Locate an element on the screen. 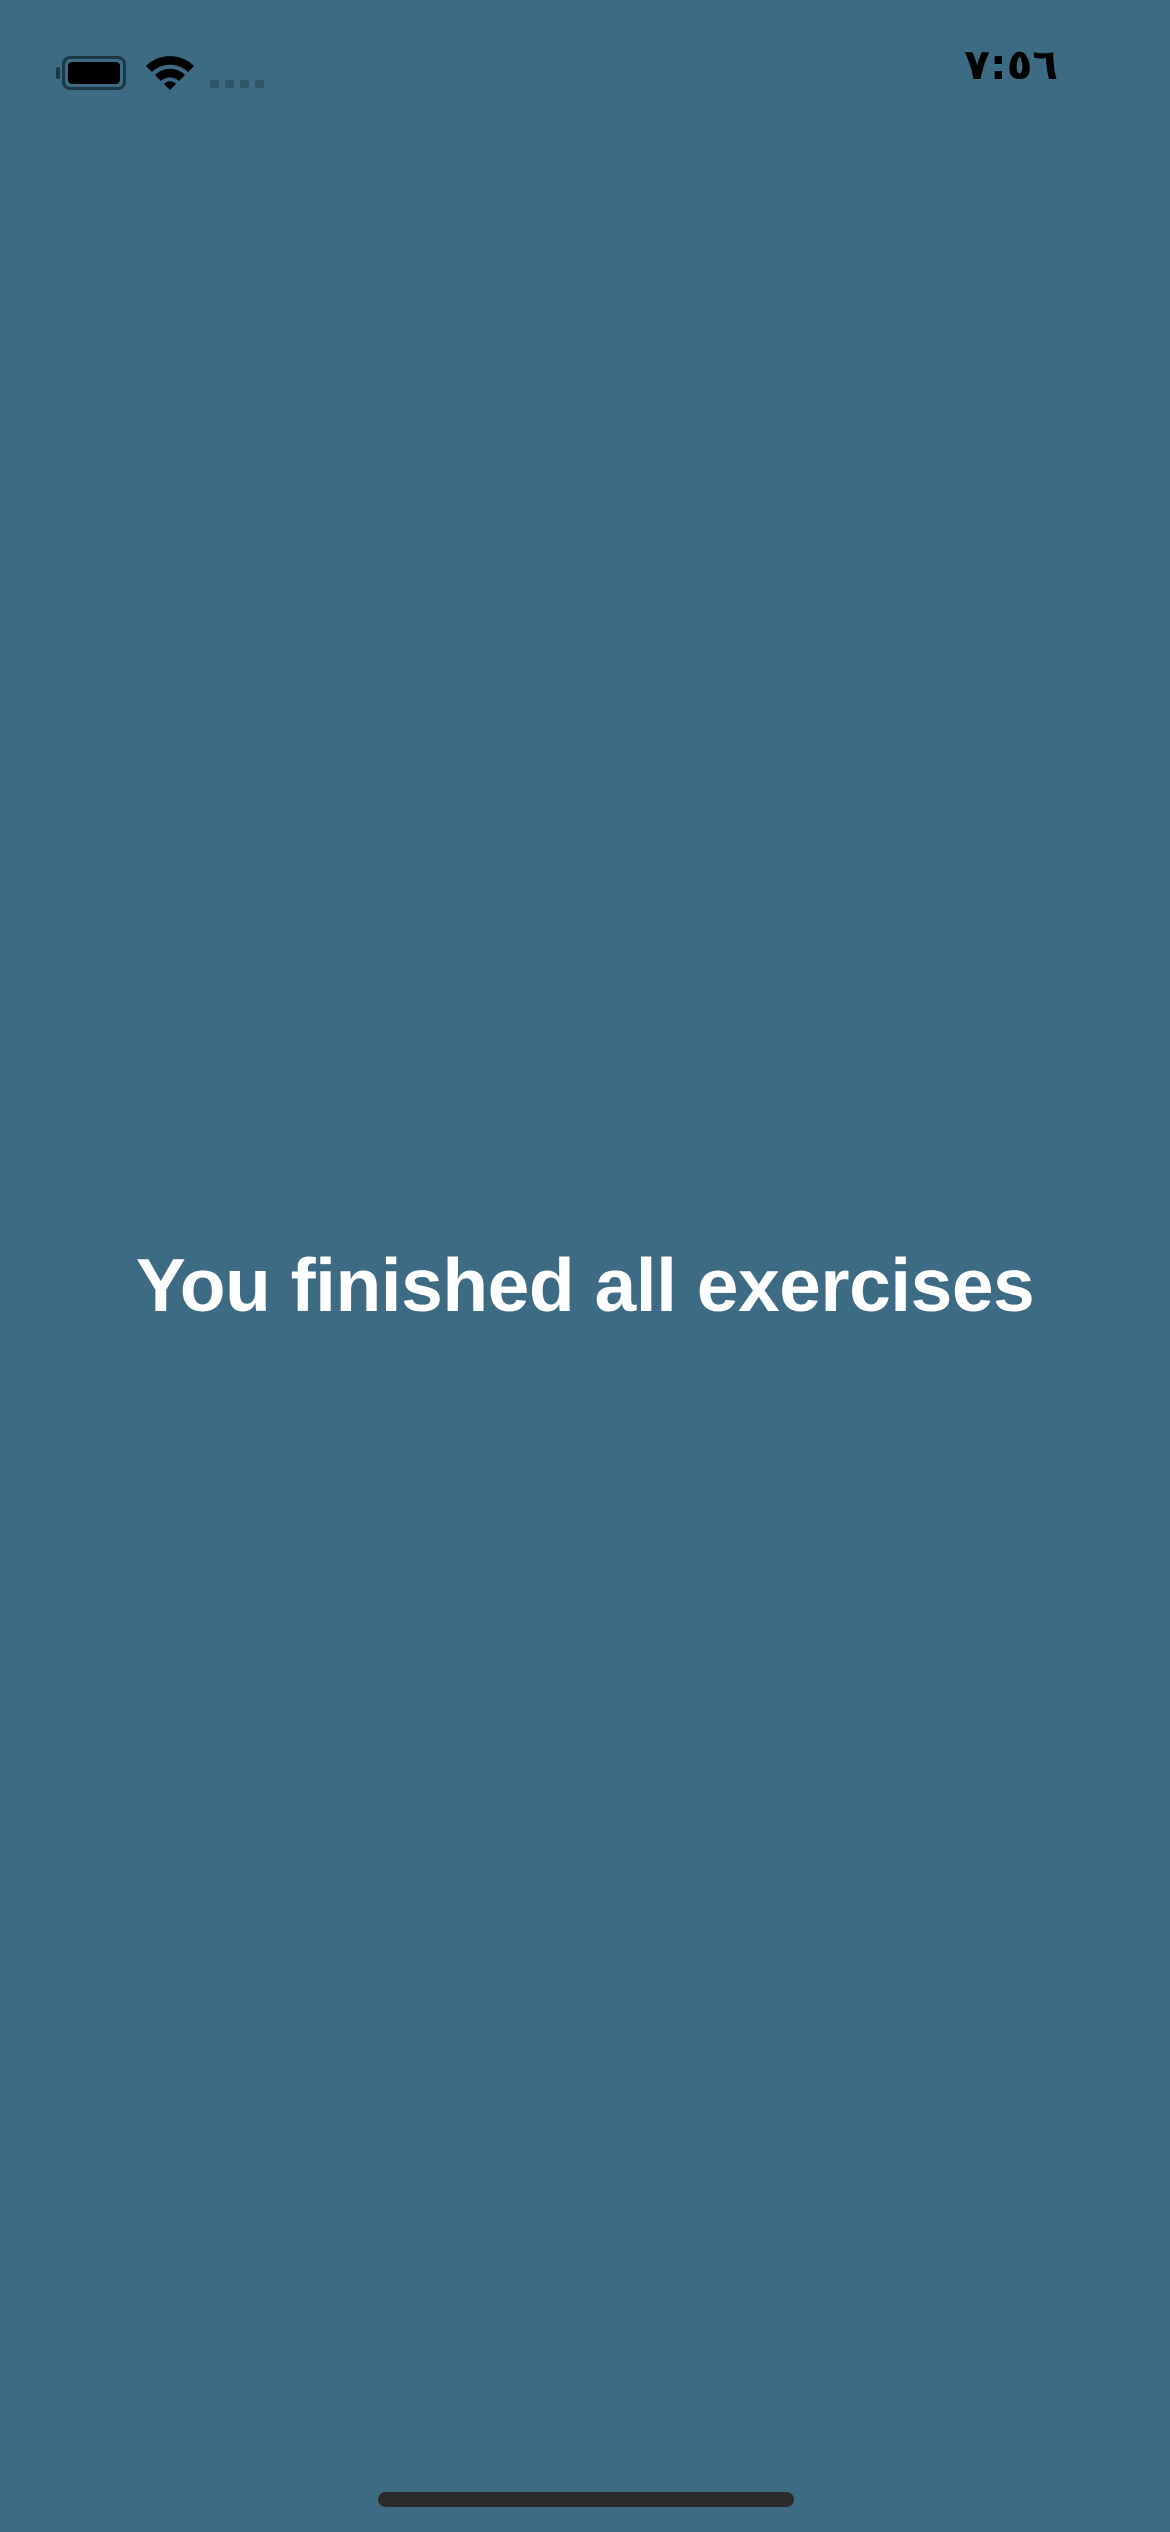  home-indicator is located at coordinates (586, 2499).